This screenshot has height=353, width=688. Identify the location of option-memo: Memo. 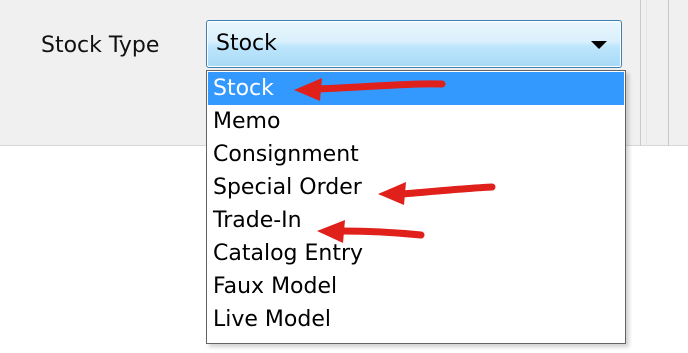
(416, 121).